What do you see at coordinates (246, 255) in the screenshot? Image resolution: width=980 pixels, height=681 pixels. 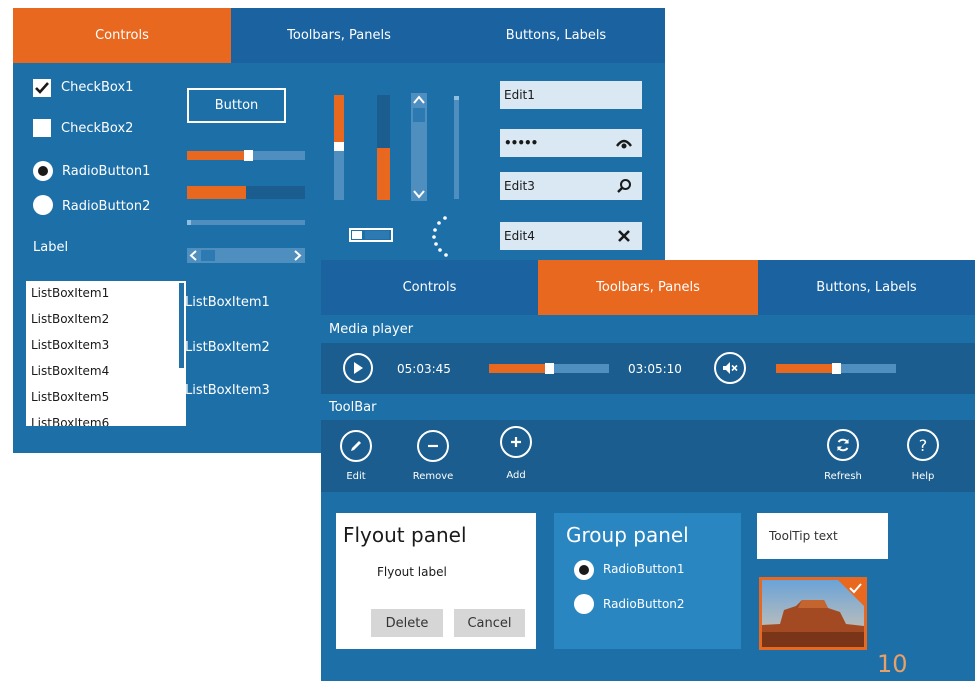 I see `horizontal-scrollbar` at bounding box center [246, 255].